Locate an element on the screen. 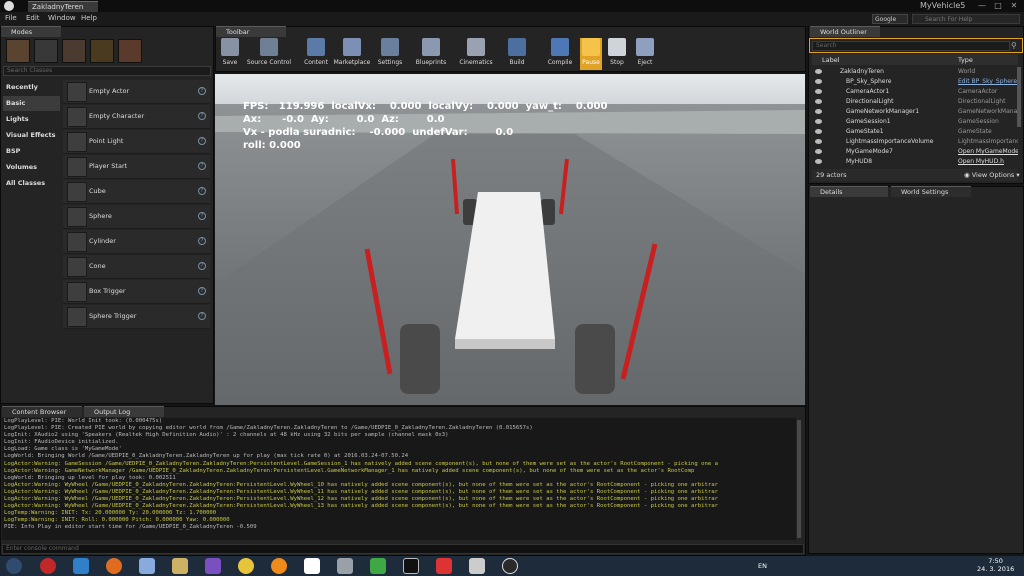 The height and width of the screenshot is (576, 1024). internet-explorer-icon is located at coordinates (81, 566).